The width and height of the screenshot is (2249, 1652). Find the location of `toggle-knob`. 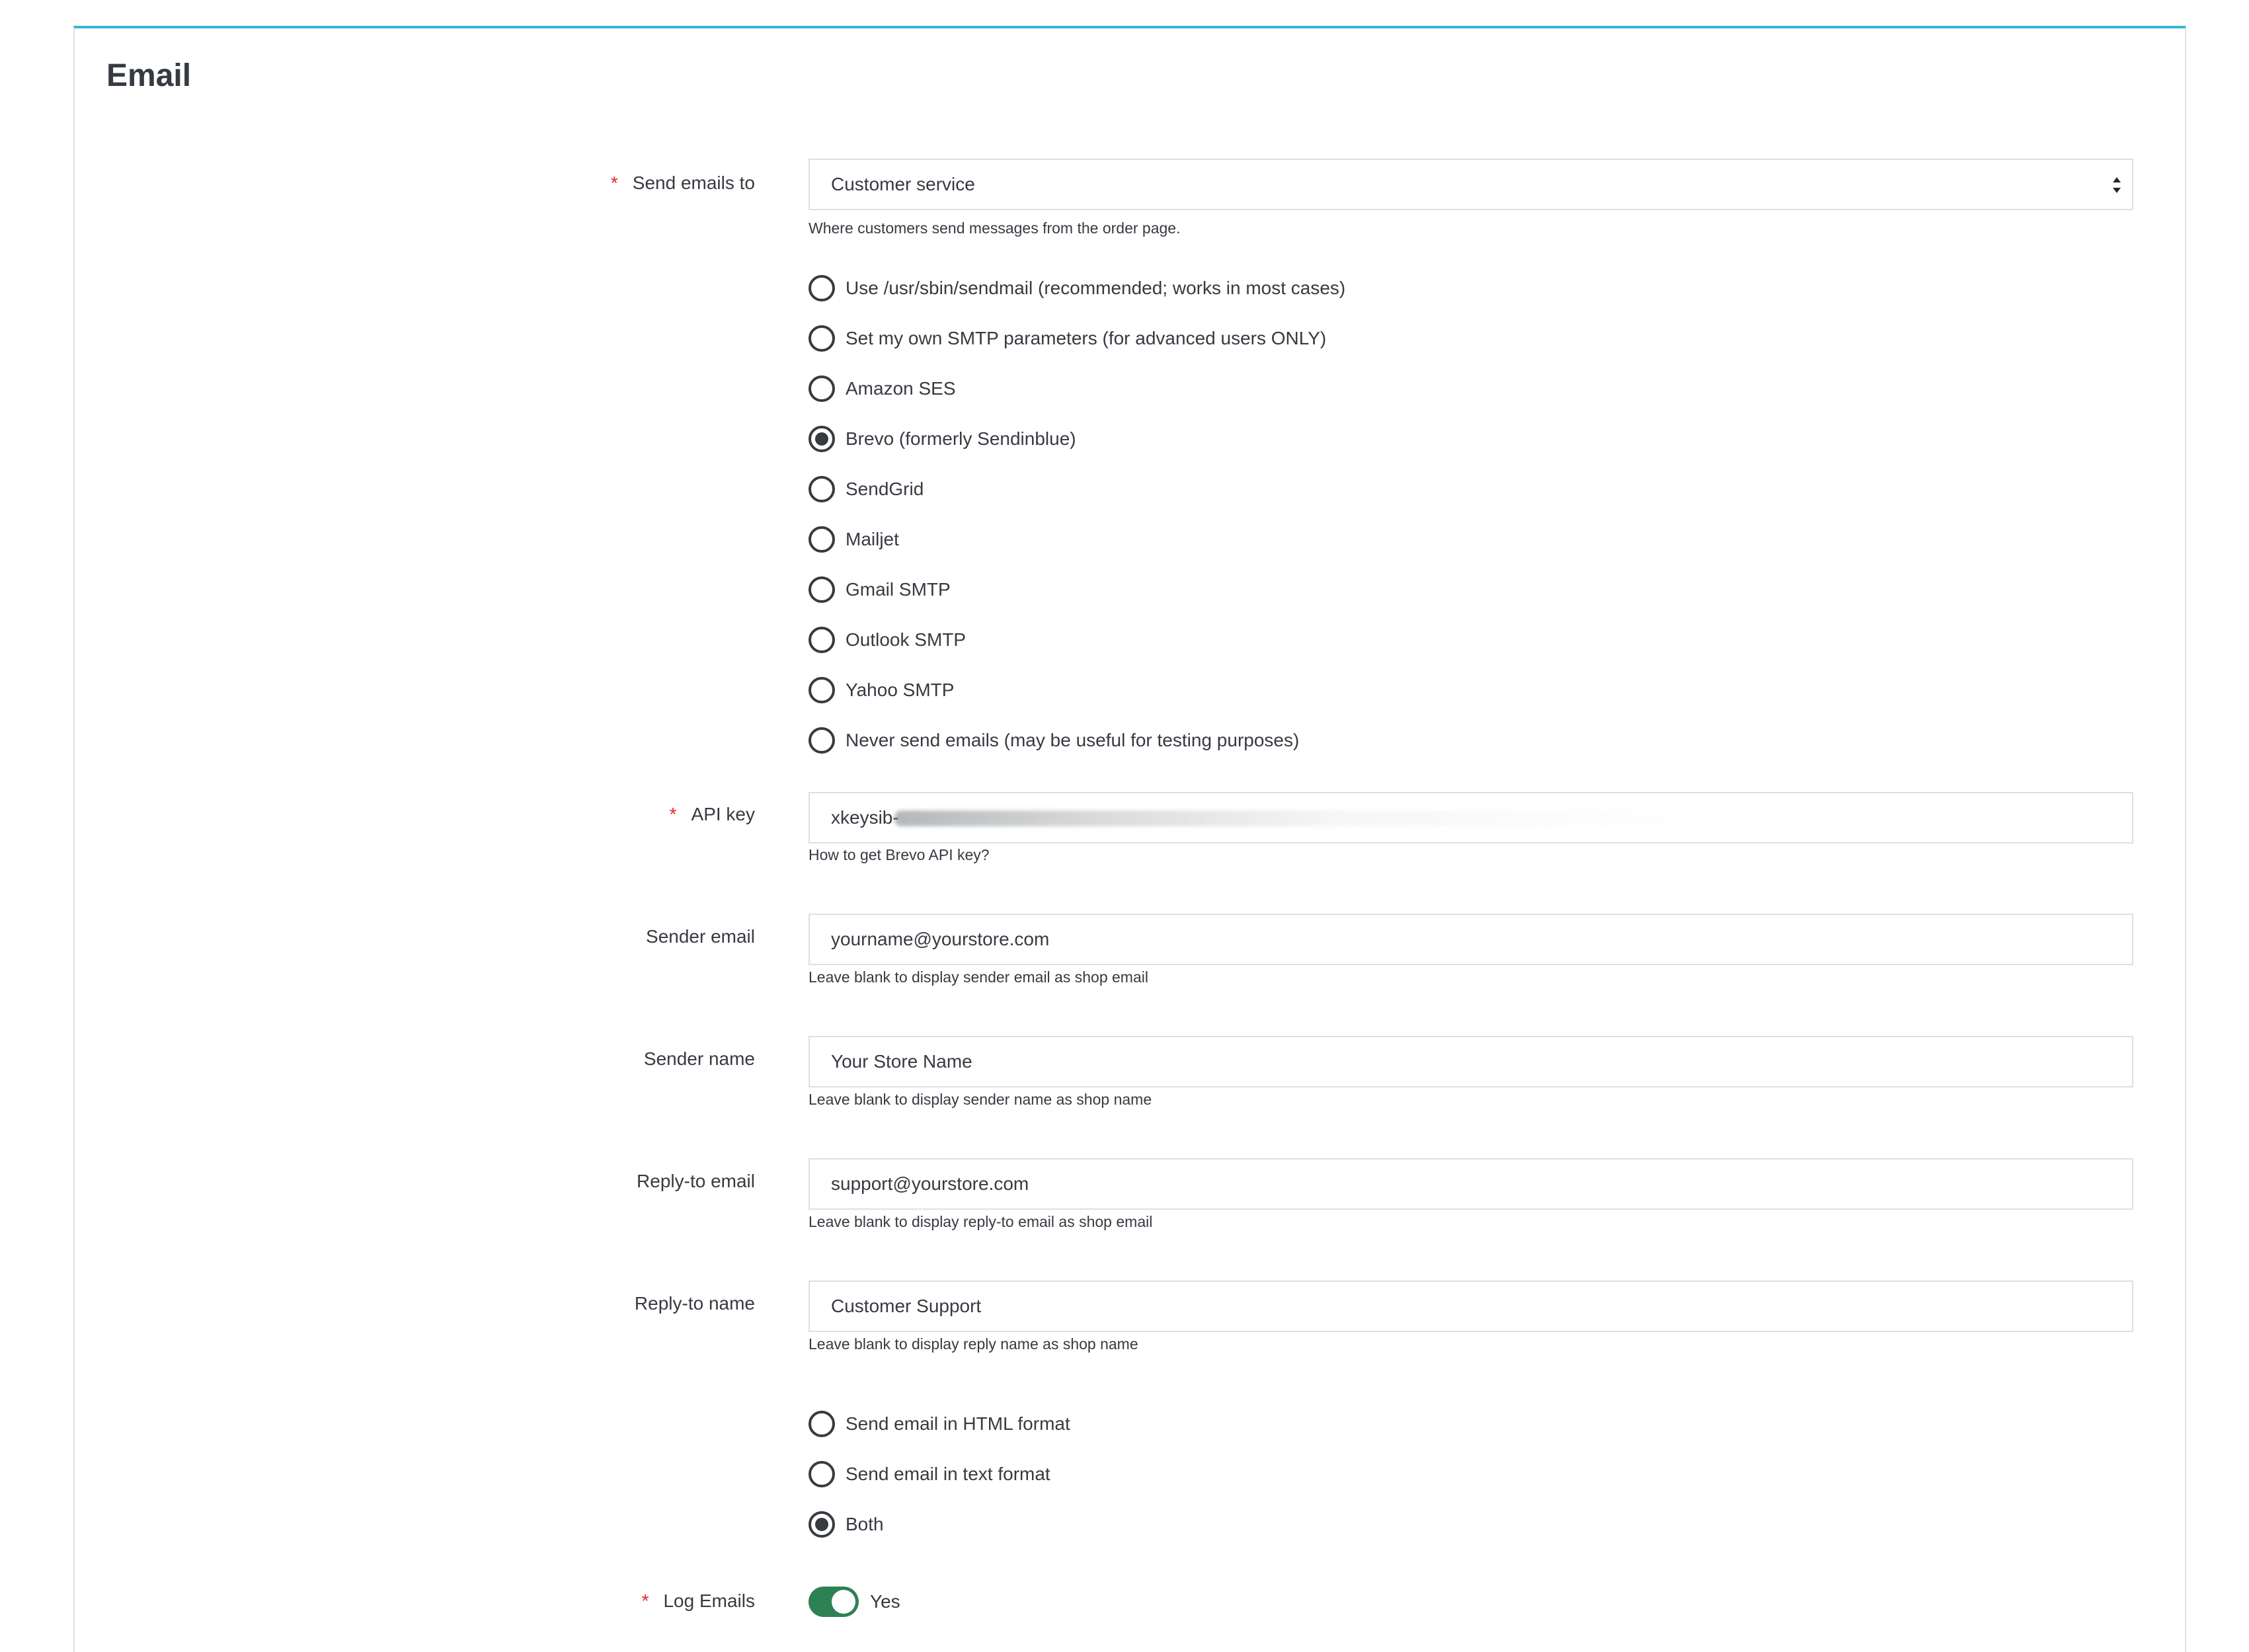

toggle-knob is located at coordinates (844, 1602).